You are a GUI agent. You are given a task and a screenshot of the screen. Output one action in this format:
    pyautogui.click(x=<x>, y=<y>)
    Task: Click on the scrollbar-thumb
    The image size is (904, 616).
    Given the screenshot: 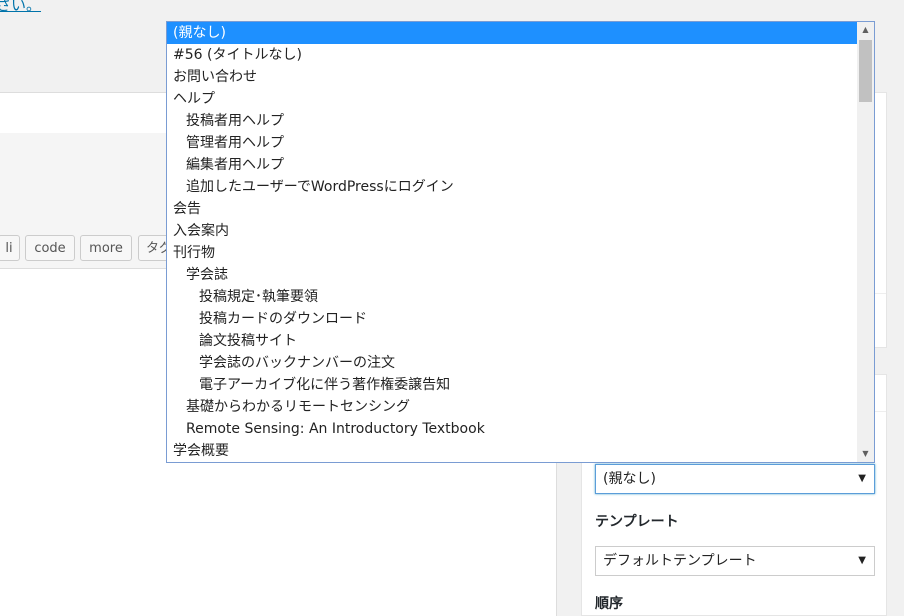 What is the action you would take?
    pyautogui.click(x=865, y=71)
    